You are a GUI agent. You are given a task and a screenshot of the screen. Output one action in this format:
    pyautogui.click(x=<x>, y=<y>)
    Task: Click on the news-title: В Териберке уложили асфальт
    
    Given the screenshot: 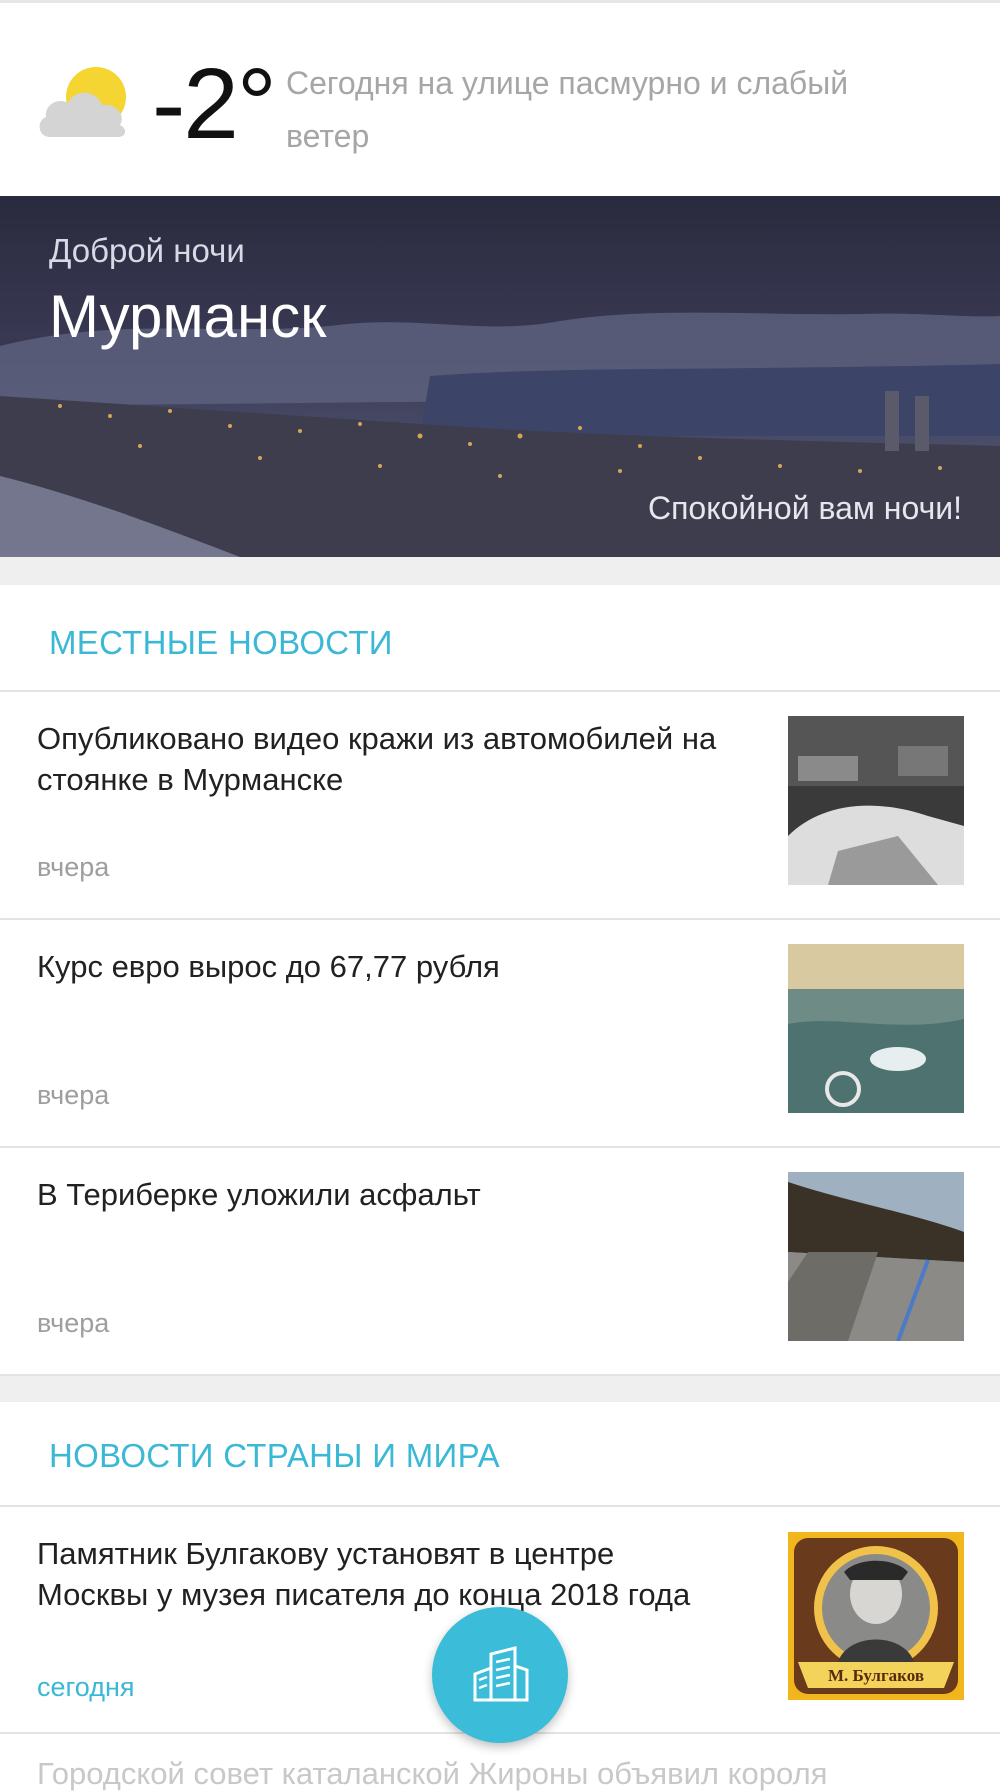 What is the action you would take?
    pyautogui.click(x=259, y=1194)
    